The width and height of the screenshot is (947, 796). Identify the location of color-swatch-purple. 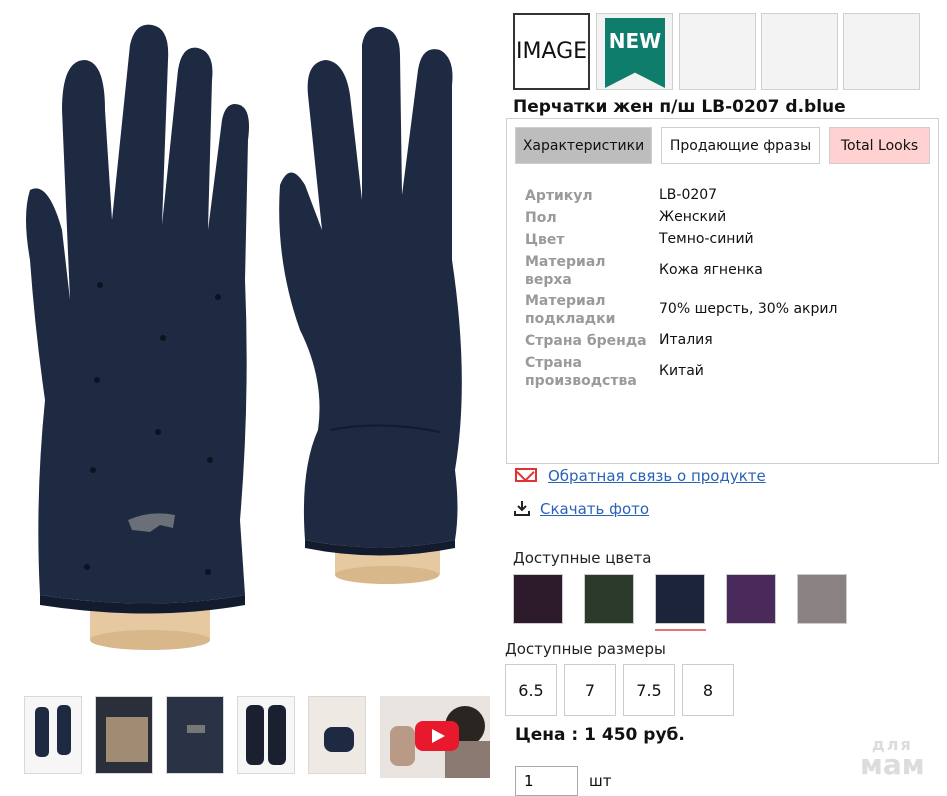
(751, 599).